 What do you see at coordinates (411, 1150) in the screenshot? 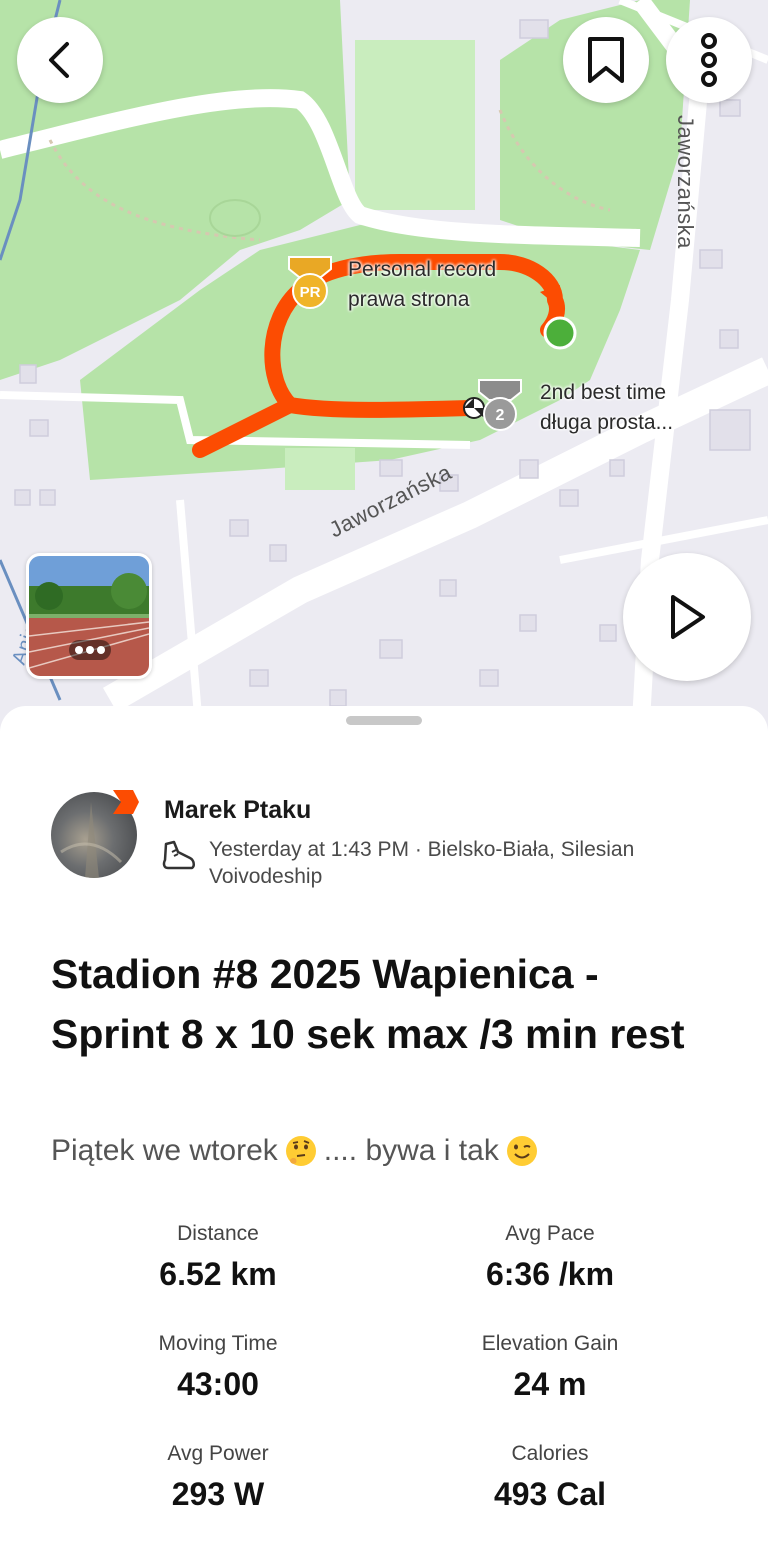
I see `description-text: .... bywa i tak` at bounding box center [411, 1150].